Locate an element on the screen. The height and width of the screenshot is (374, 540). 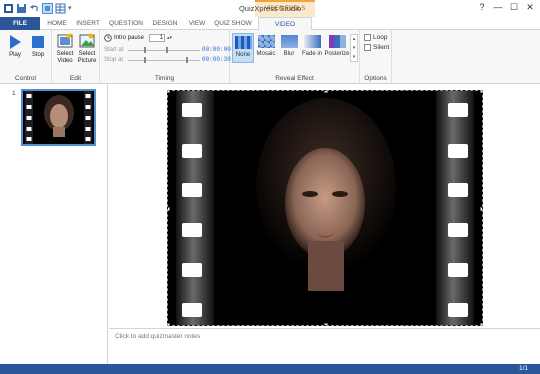
reveal-fade-in: Fade in is located at coordinates (312, 48).